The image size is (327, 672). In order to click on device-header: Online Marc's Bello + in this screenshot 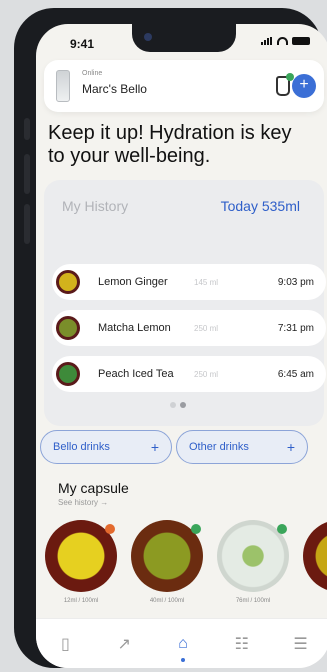, I will do `click(184, 86)`.